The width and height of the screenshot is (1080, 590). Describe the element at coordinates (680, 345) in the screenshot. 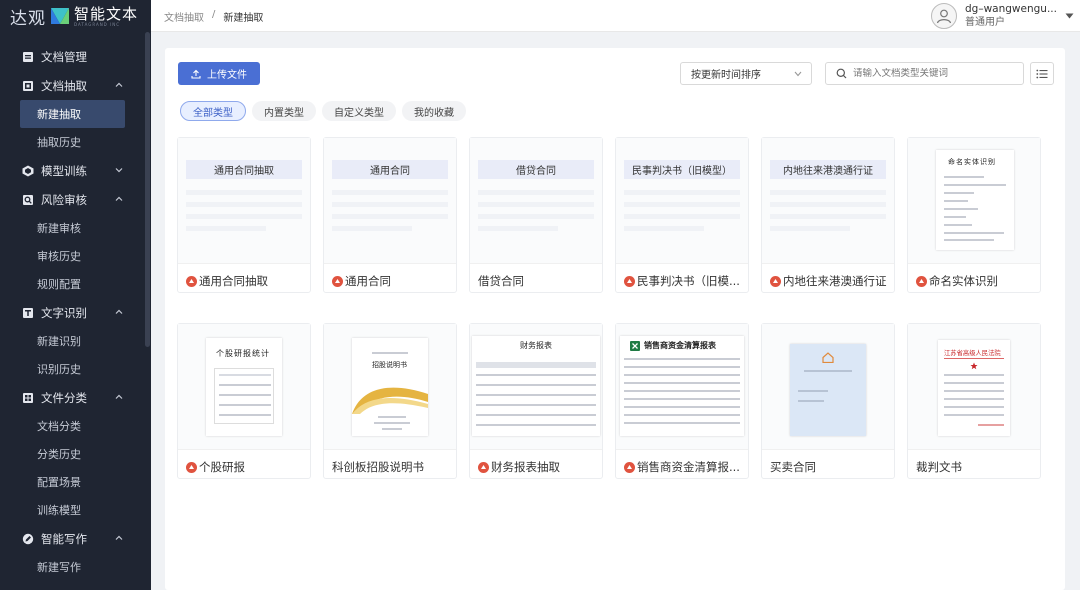

I see `doc-heading: 销售商资金清算报表` at that location.